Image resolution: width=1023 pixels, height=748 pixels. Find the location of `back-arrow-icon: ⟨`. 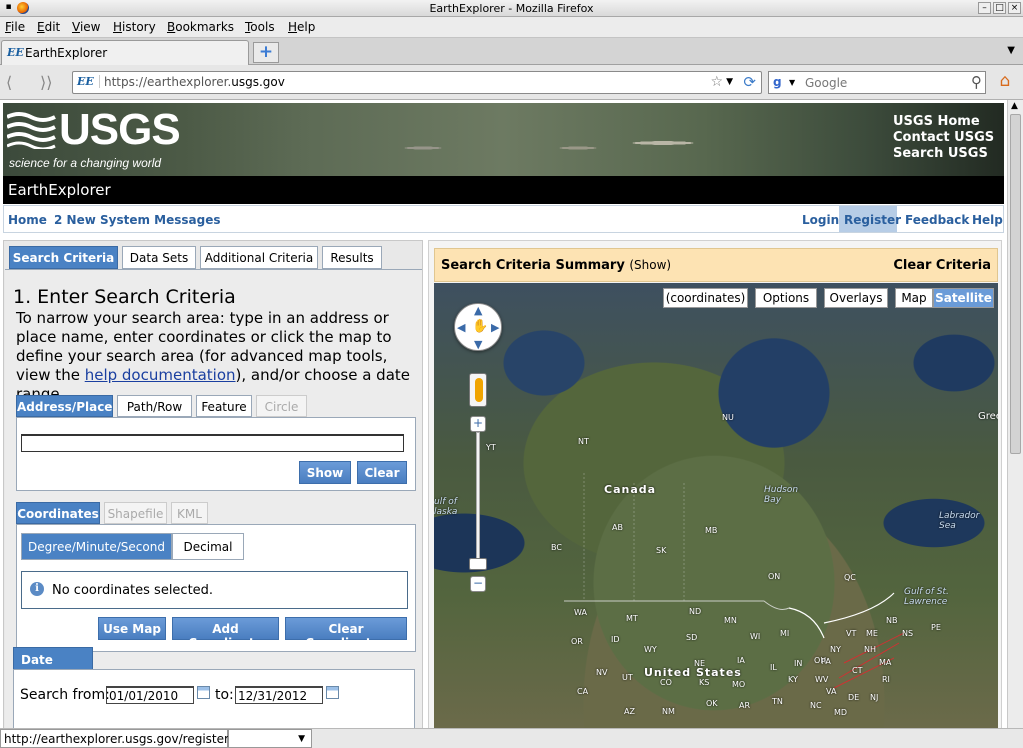

back-arrow-icon: ⟨ is located at coordinates (9, 82).